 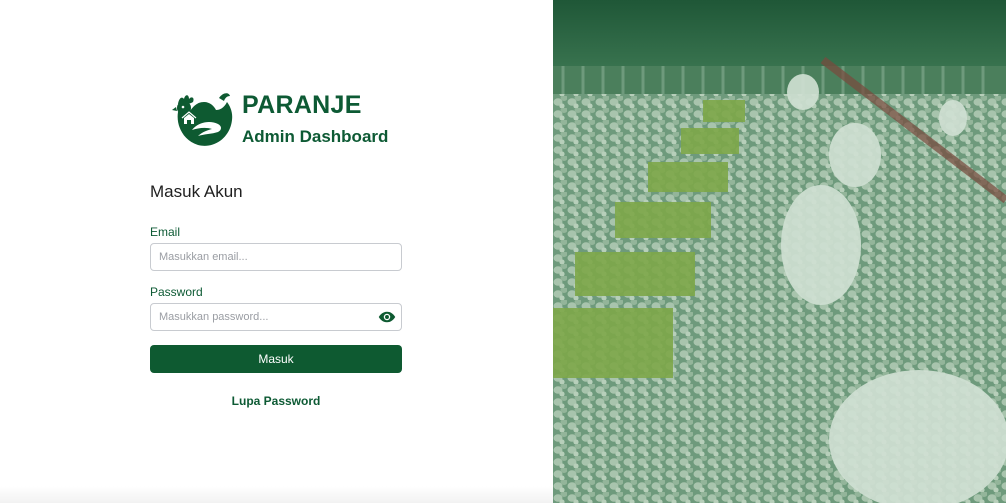 I want to click on email-field, so click(x=276, y=257).